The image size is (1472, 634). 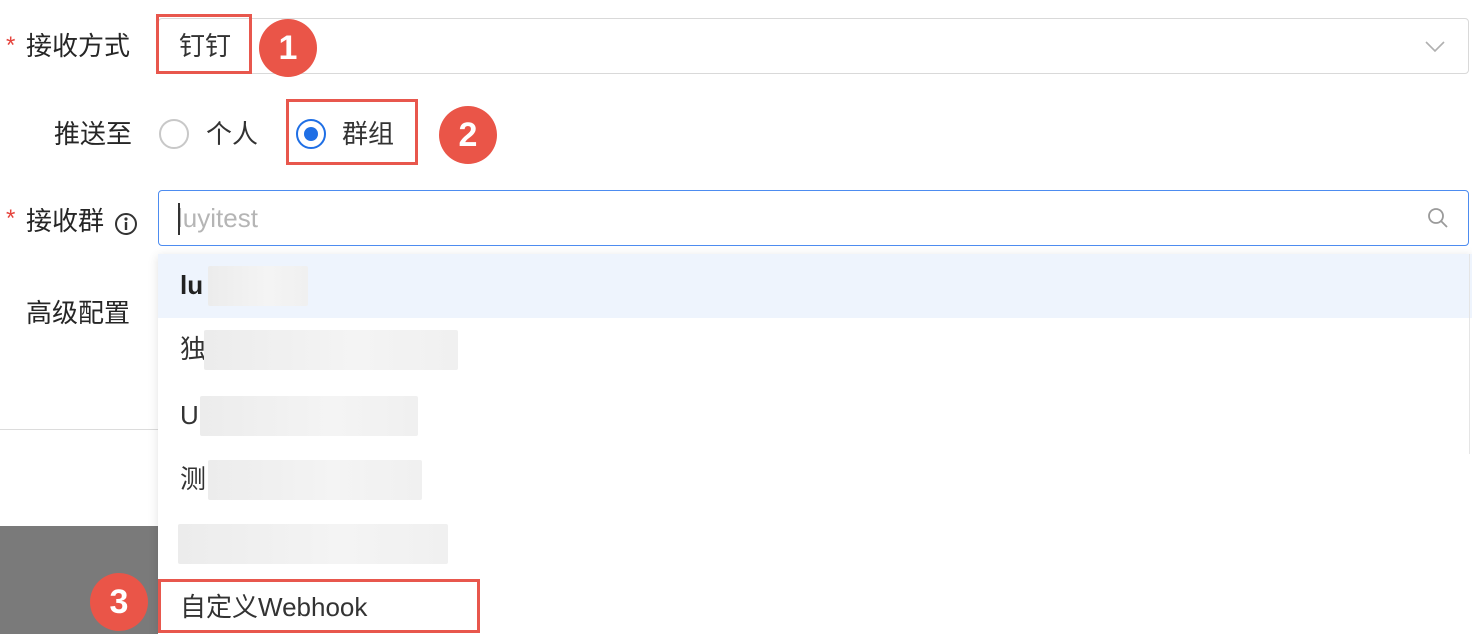 I want to click on info-icon, so click(x=126, y=224).